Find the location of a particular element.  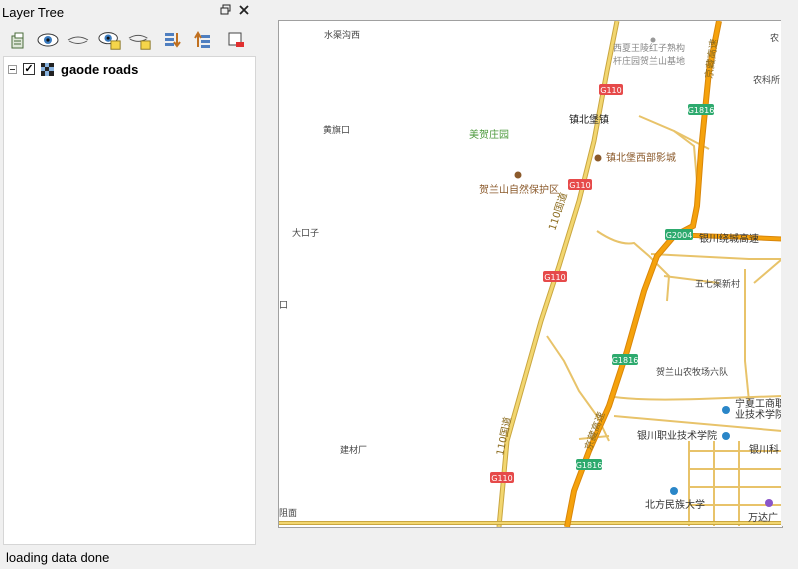

place-label: 银川科 is located at coordinates (764, 449).